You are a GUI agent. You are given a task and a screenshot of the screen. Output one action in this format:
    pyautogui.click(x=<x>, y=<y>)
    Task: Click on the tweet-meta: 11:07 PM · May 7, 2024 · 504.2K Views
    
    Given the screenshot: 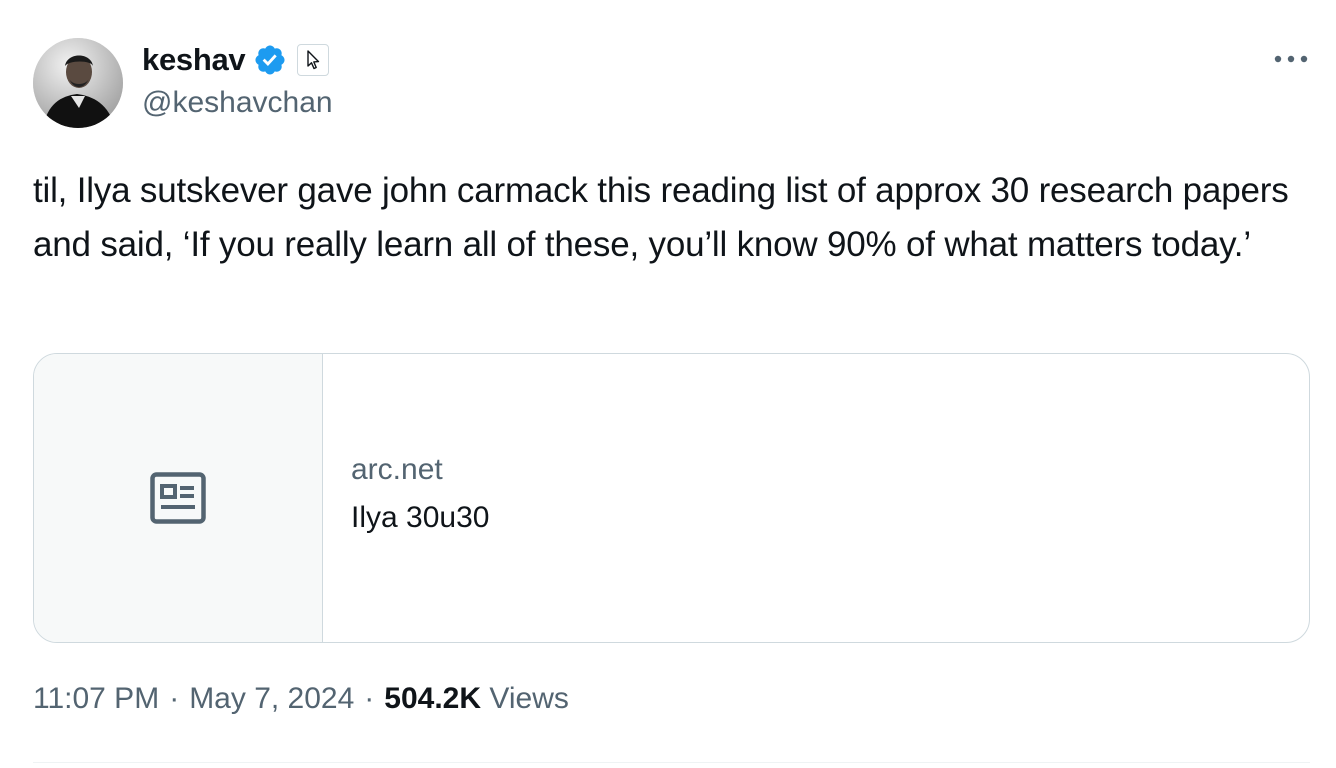 What is the action you would take?
    pyautogui.click(x=301, y=699)
    